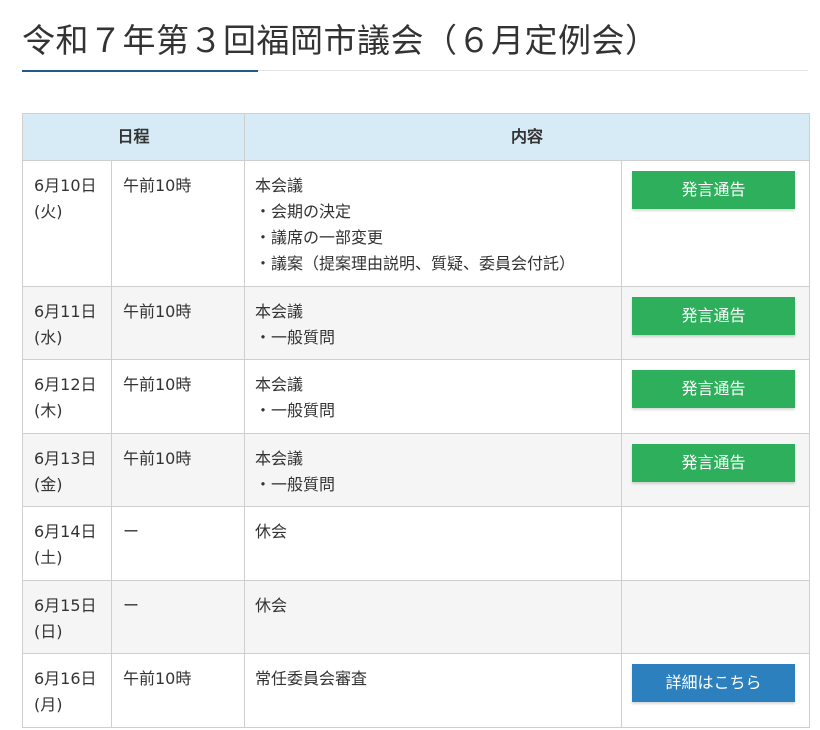  I want to click on header-schedule: 日程, so click(133, 137).